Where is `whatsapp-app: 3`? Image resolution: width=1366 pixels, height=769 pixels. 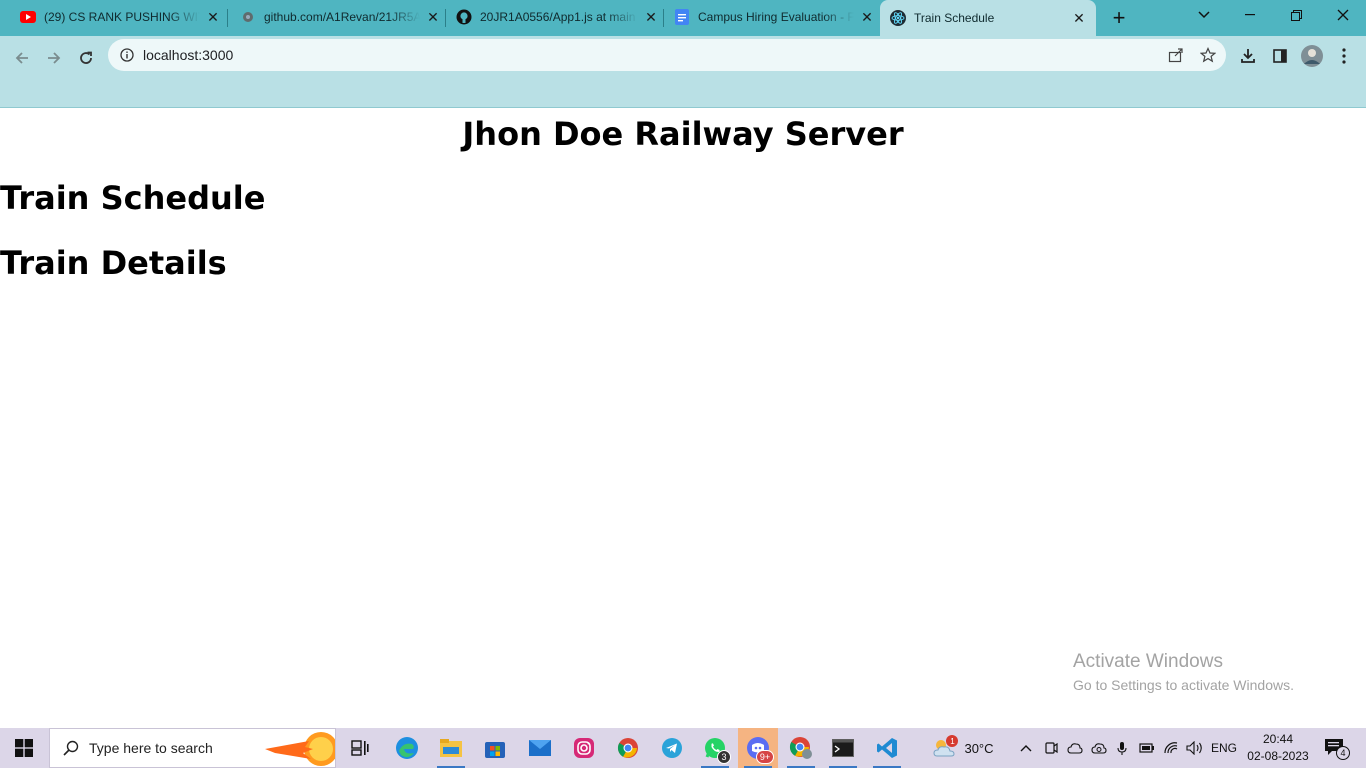 whatsapp-app: 3 is located at coordinates (715, 748).